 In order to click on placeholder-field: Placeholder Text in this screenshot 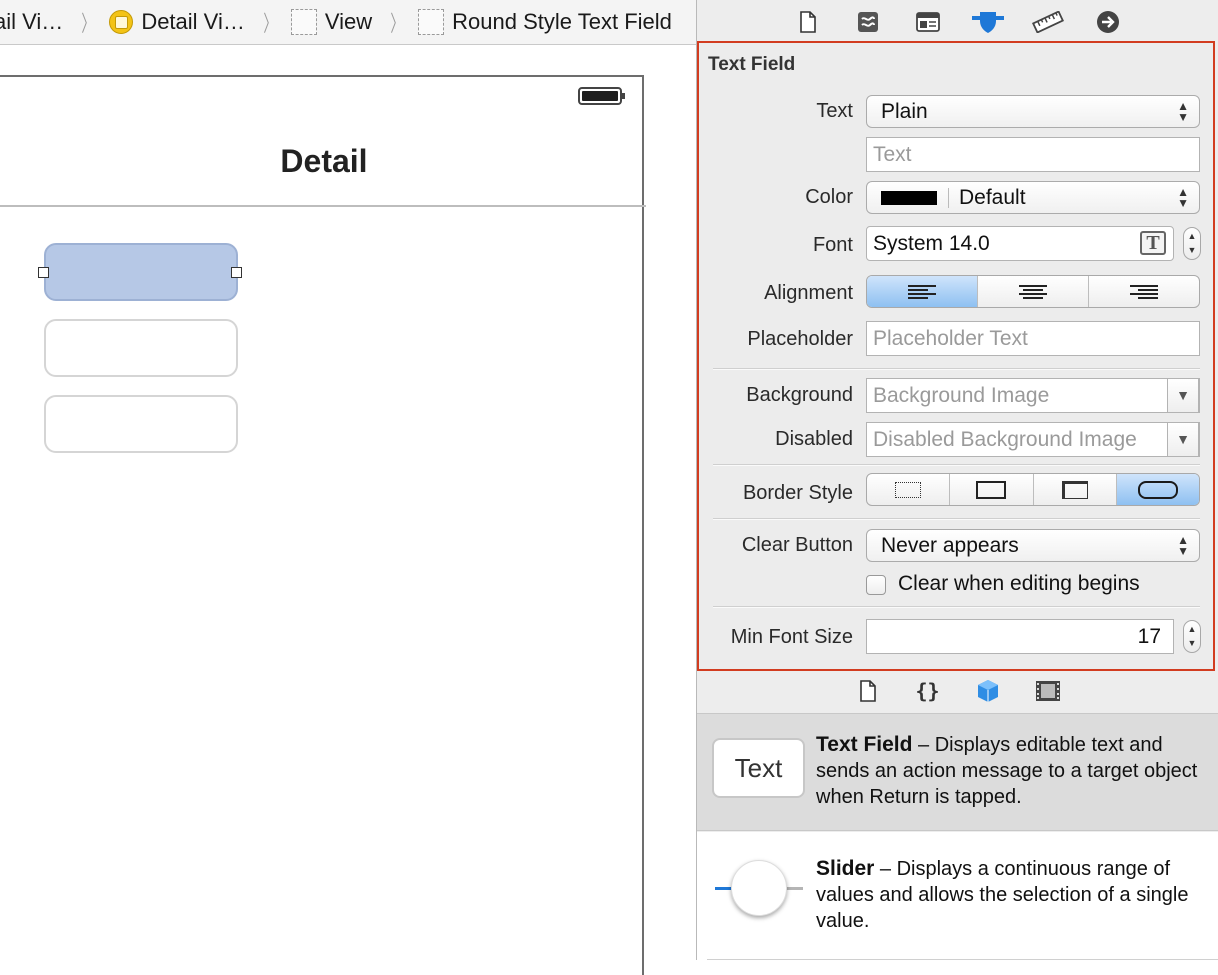, I will do `click(1033, 338)`.